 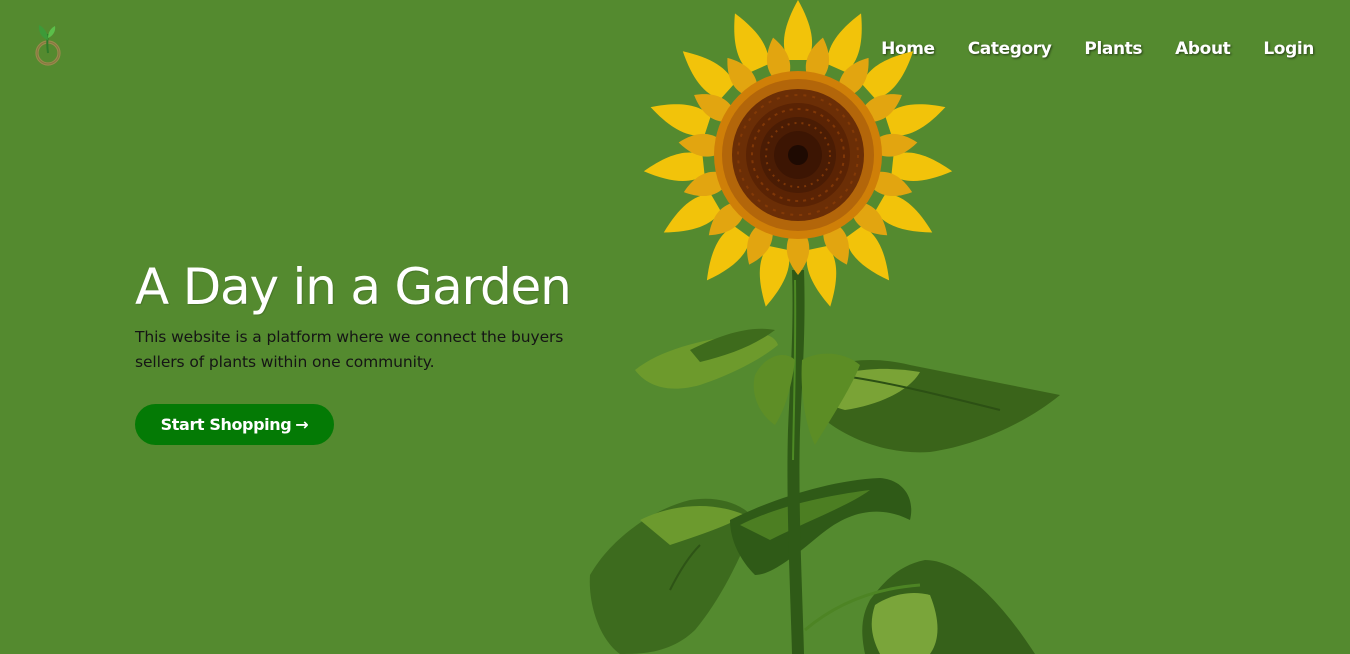 What do you see at coordinates (1288, 49) in the screenshot?
I see `nav-login-link: Login` at bounding box center [1288, 49].